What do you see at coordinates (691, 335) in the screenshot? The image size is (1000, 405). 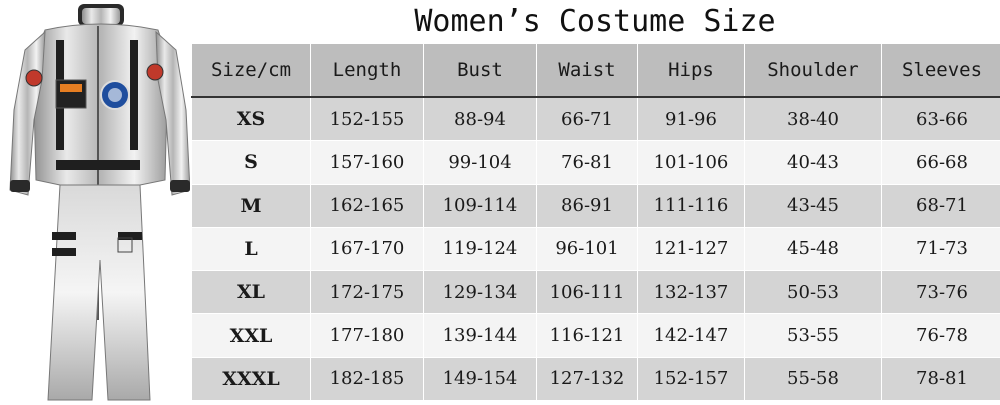 I see `hips-cell: 142-147` at bounding box center [691, 335].